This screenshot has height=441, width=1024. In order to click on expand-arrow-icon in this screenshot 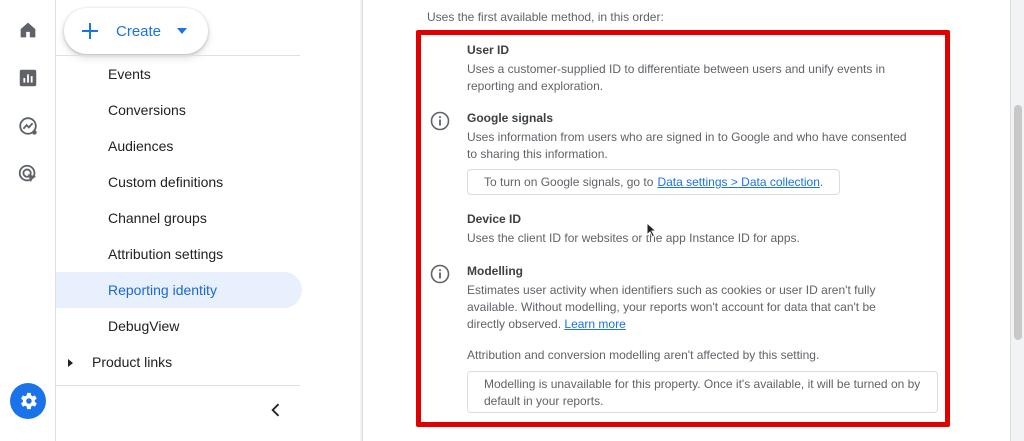, I will do `click(70, 363)`.